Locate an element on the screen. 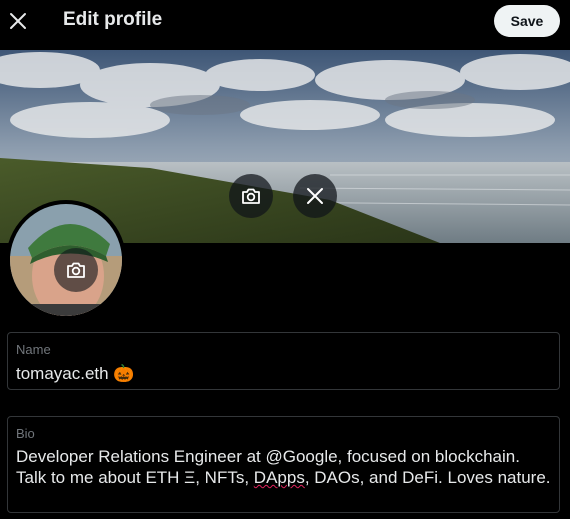  change-banner-button is located at coordinates (251, 196).